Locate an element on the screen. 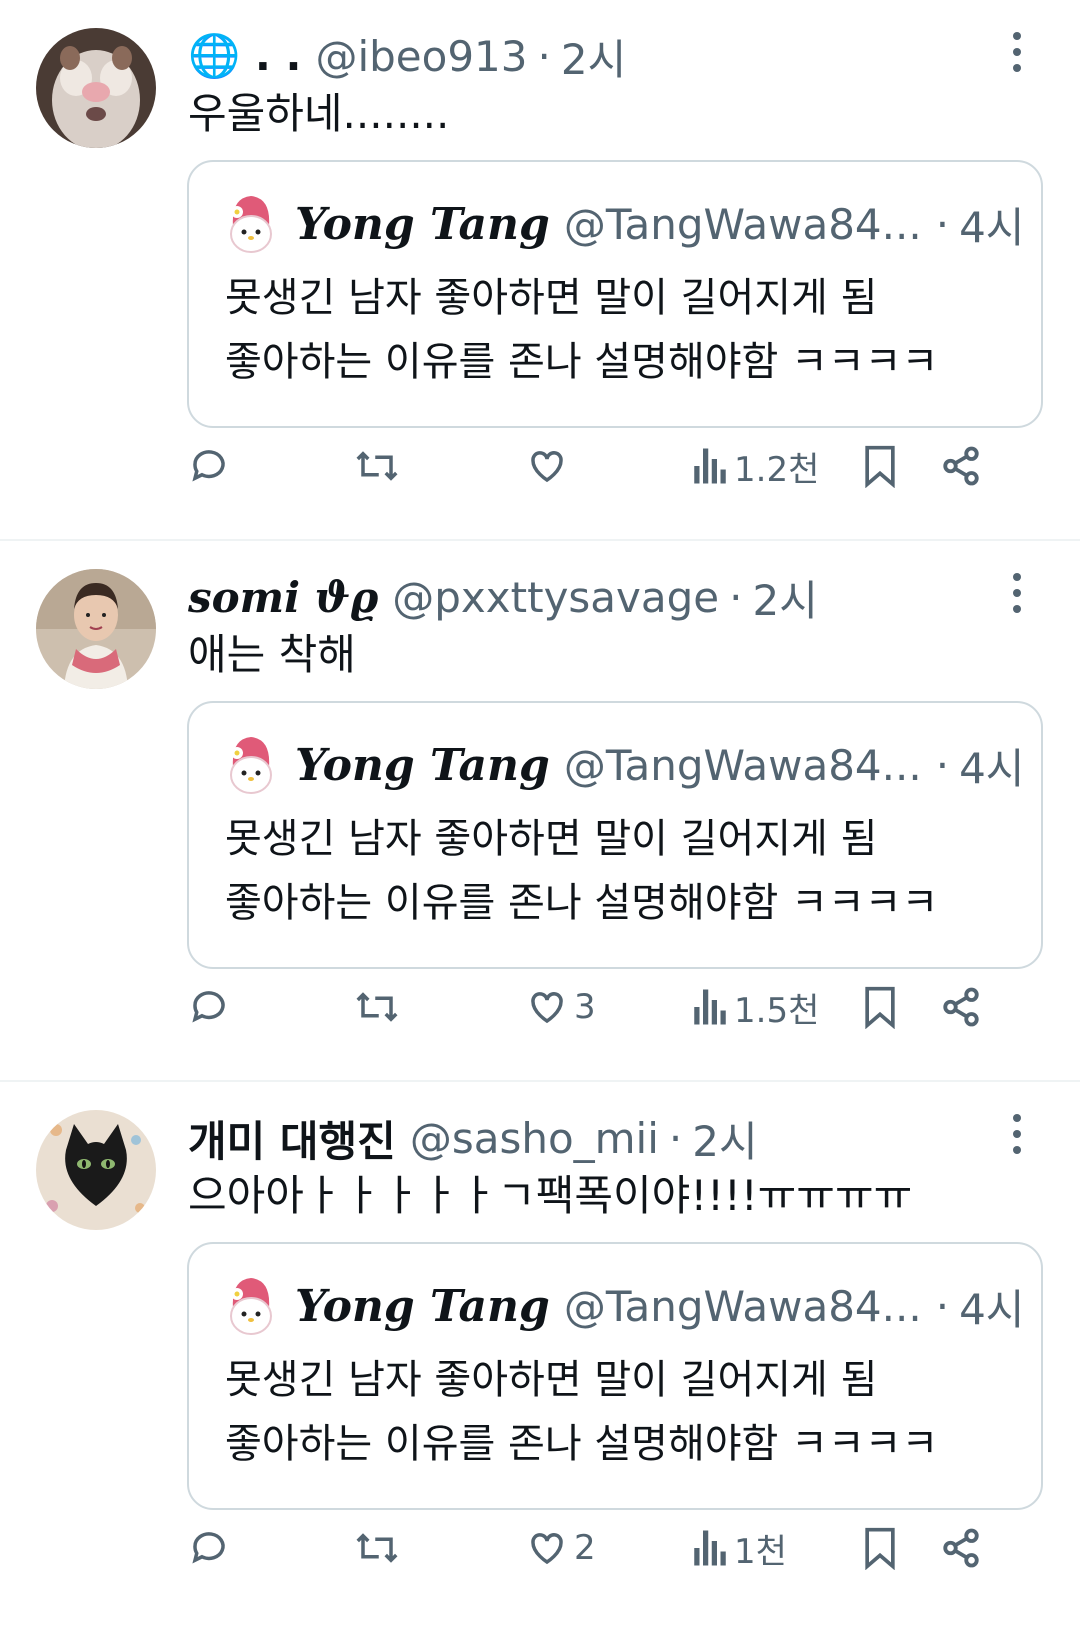 This screenshot has width=1080, height=1632. view-count: 1.5천 is located at coordinates (777, 1010).